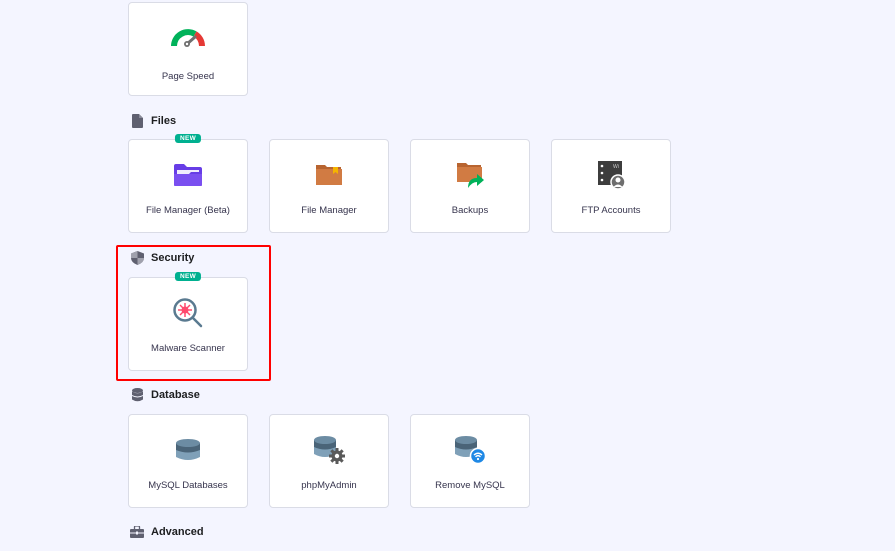 The height and width of the screenshot is (551, 895). Describe the element at coordinates (175, 395) in the screenshot. I see `database-section-label: Database` at that location.